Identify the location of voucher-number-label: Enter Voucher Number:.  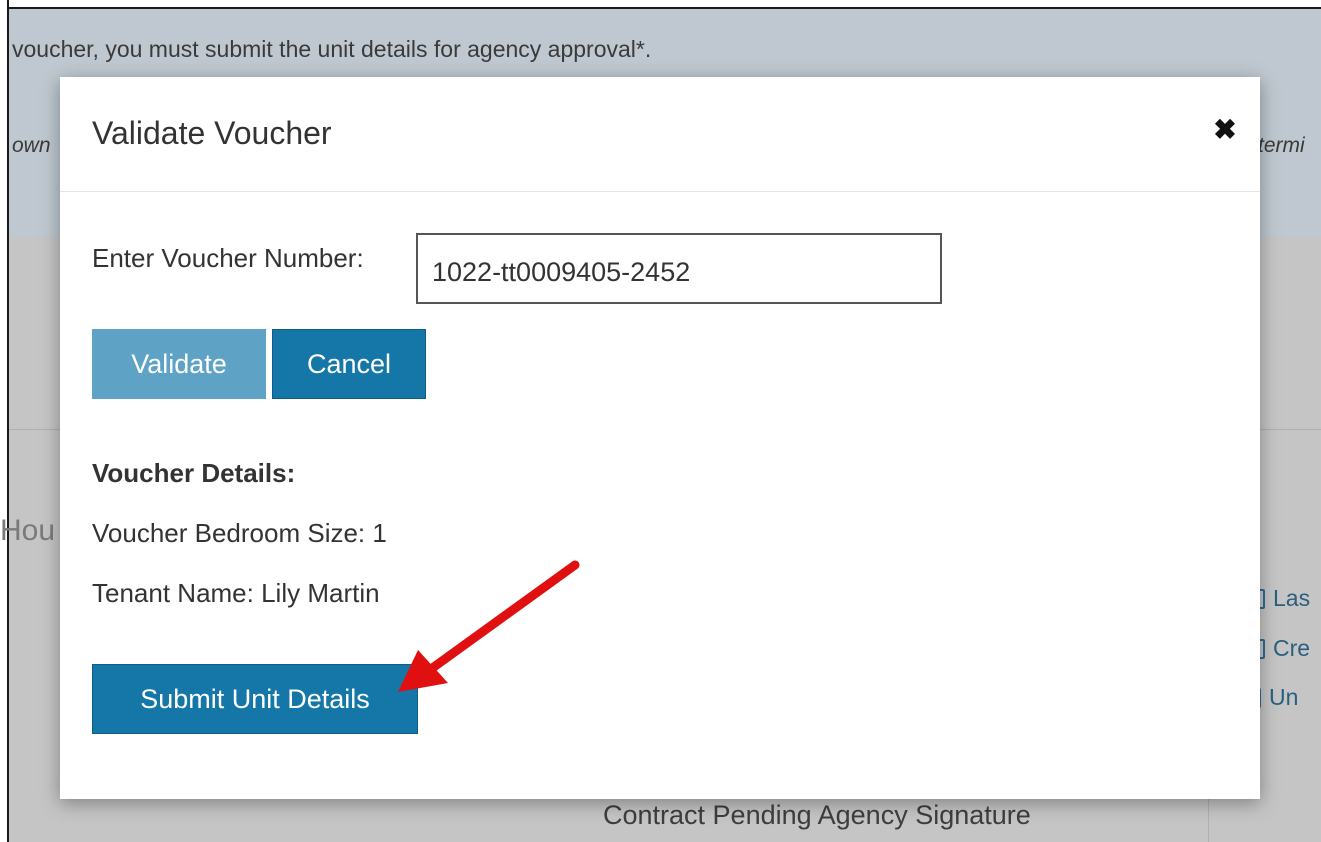
(228, 258).